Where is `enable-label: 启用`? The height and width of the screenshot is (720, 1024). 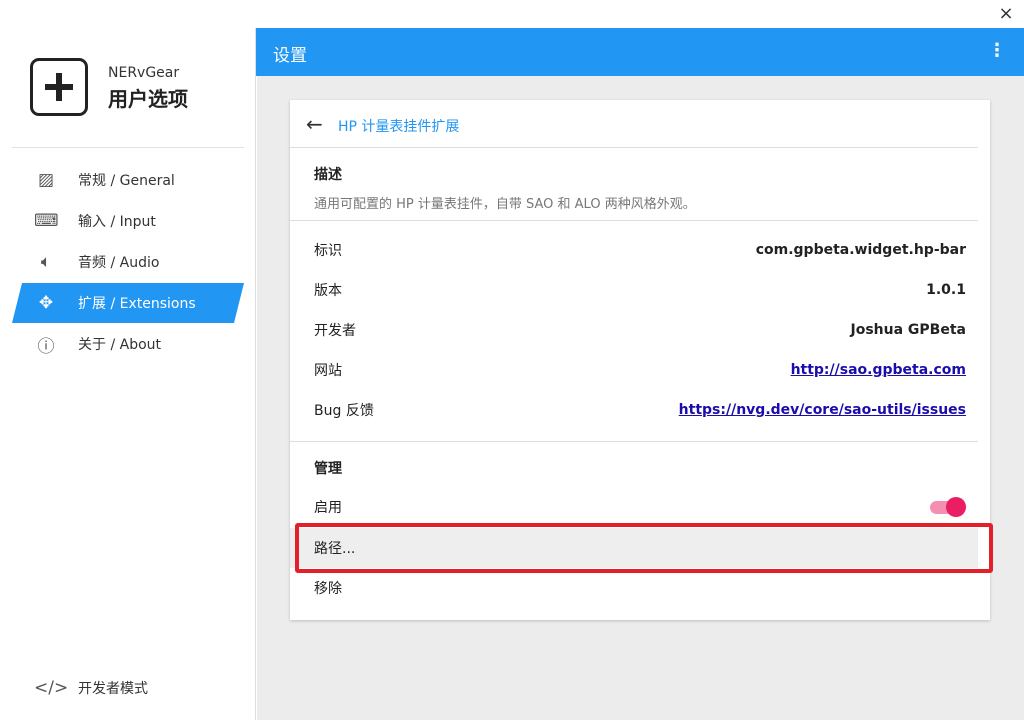
enable-label: 启用 is located at coordinates (328, 508).